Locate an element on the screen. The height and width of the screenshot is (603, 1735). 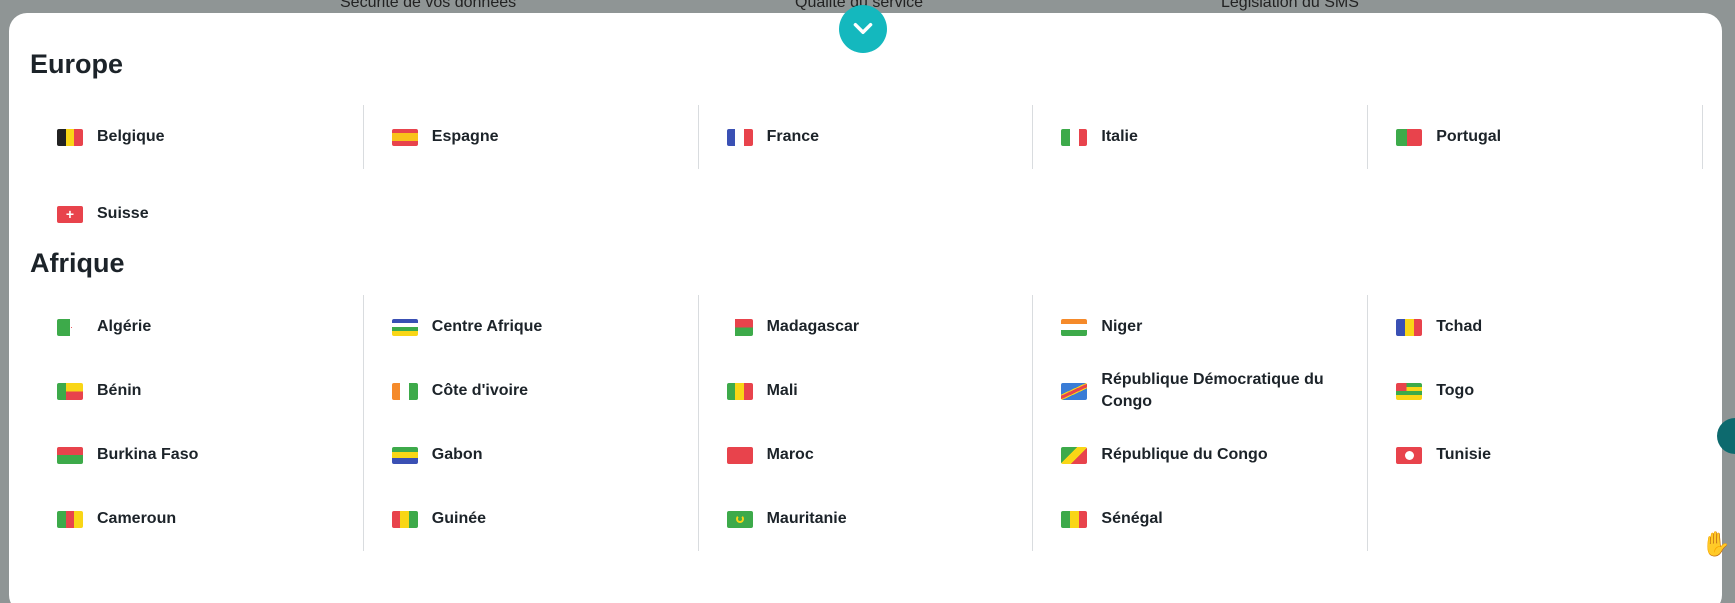
flag-tunisia-icon is located at coordinates (1409, 455).